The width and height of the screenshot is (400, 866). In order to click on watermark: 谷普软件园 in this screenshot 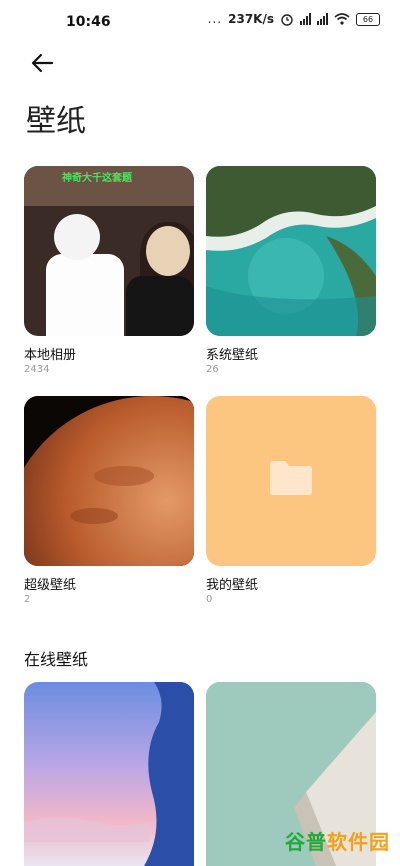, I will do `click(337, 840)`.